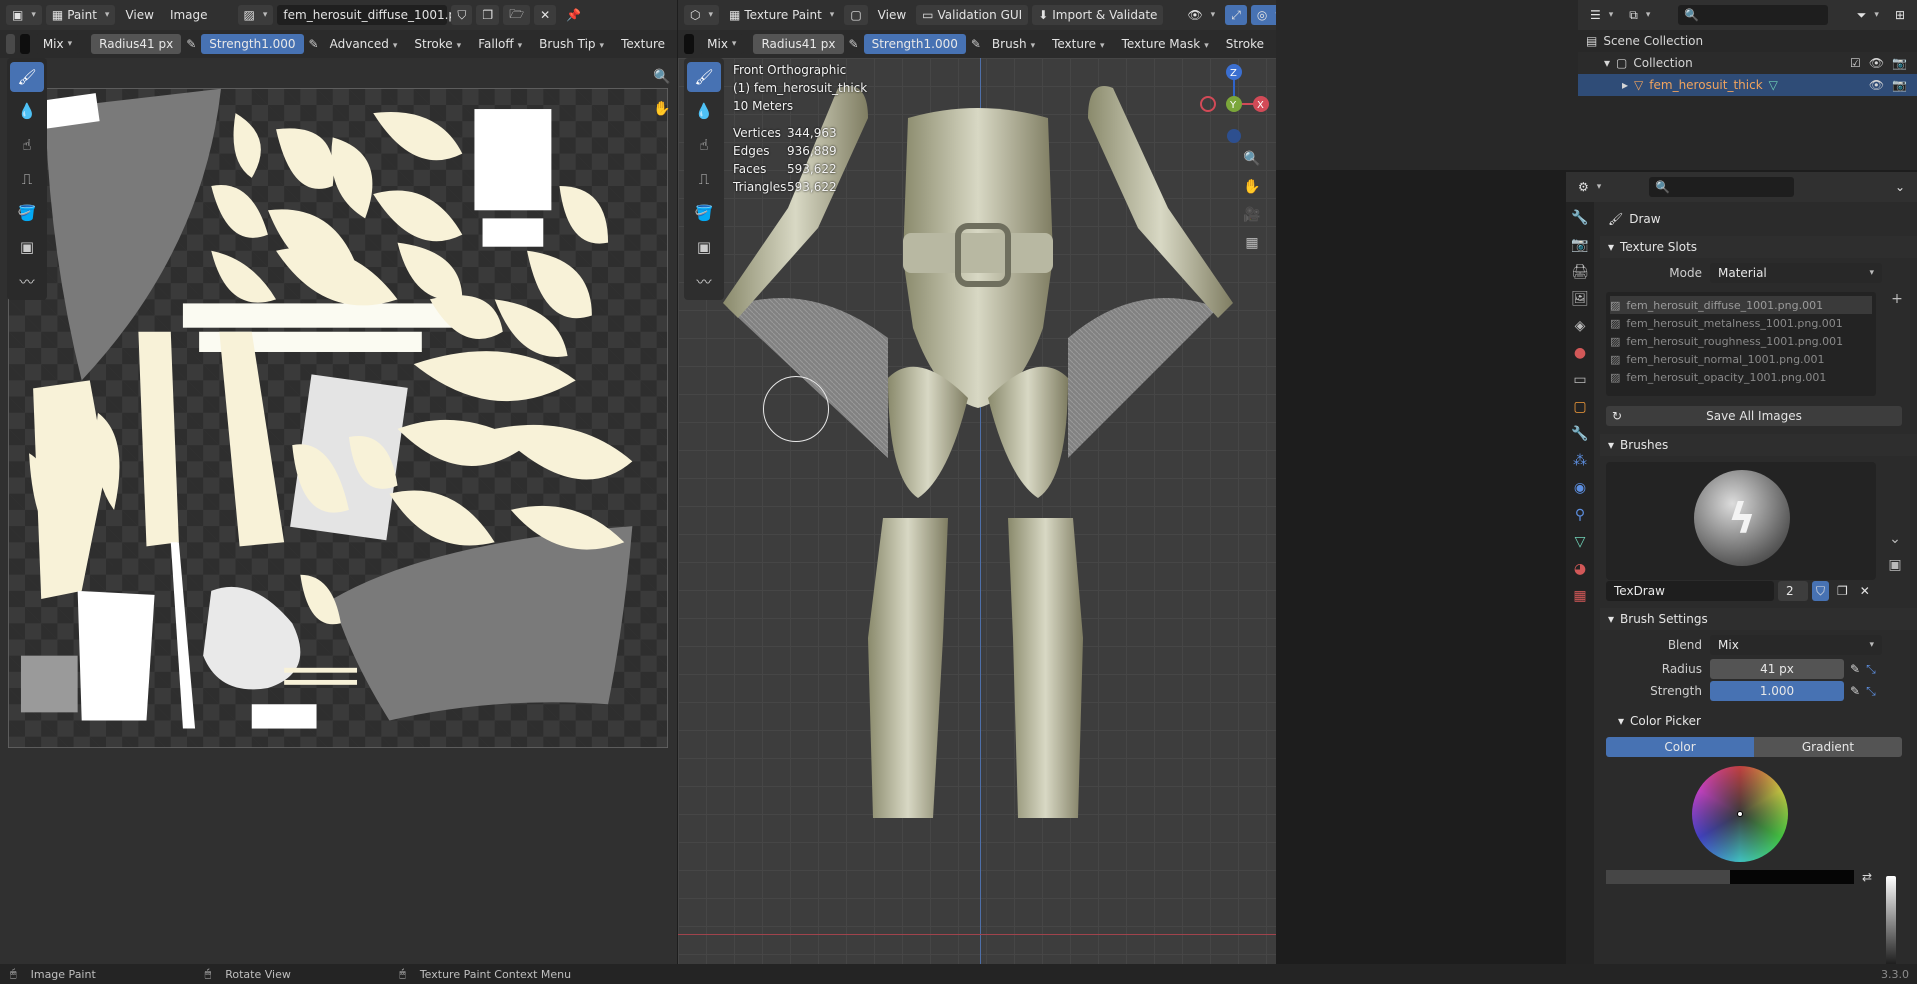 The width and height of the screenshot is (1917, 984). What do you see at coordinates (1792, 877) in the screenshot?
I see `secondary-color-field` at bounding box center [1792, 877].